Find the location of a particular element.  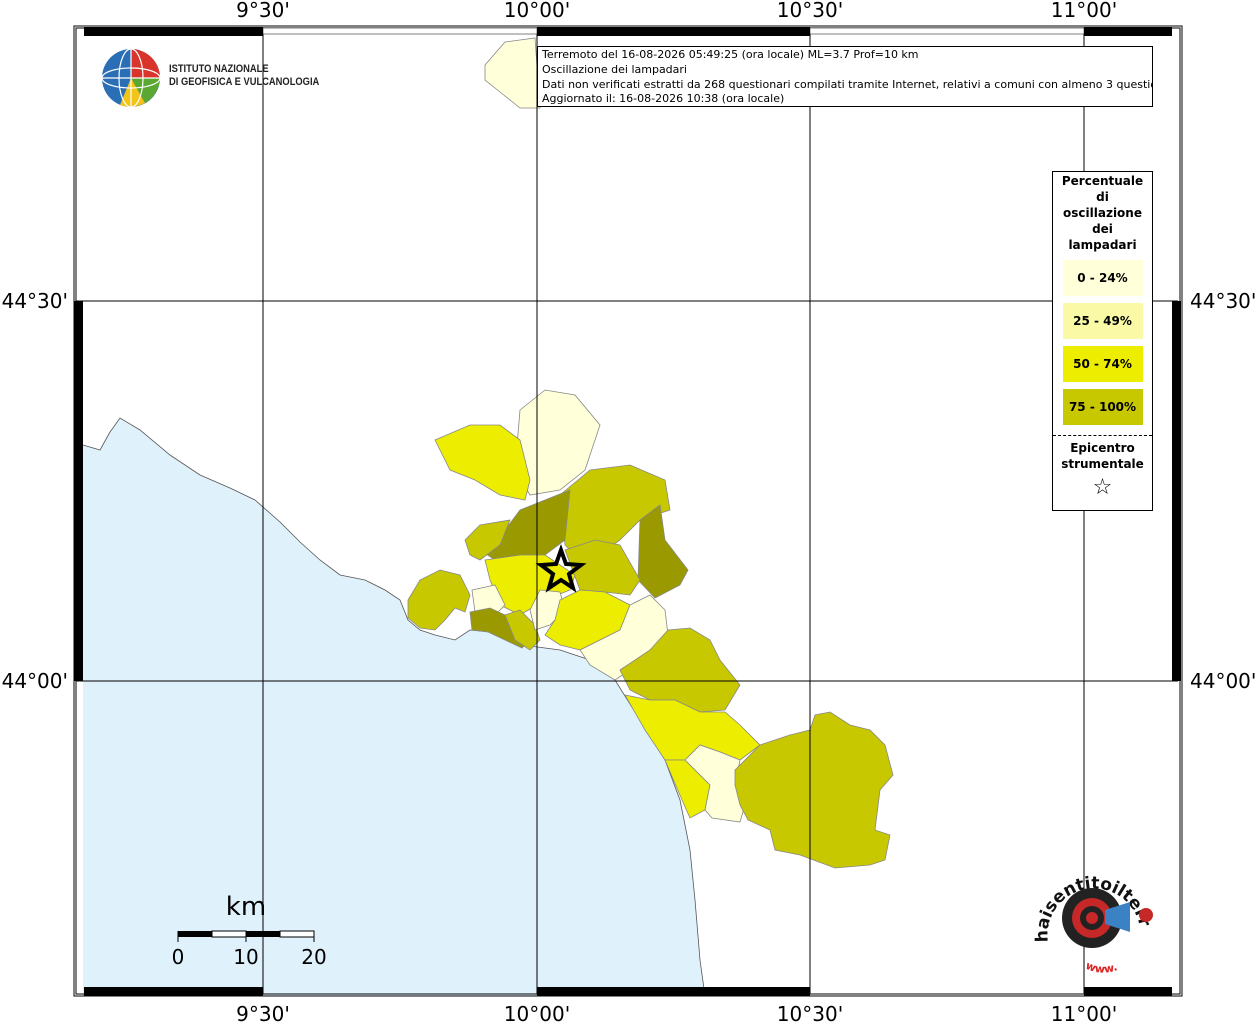

scale-label: 10 is located at coordinates (245, 957).